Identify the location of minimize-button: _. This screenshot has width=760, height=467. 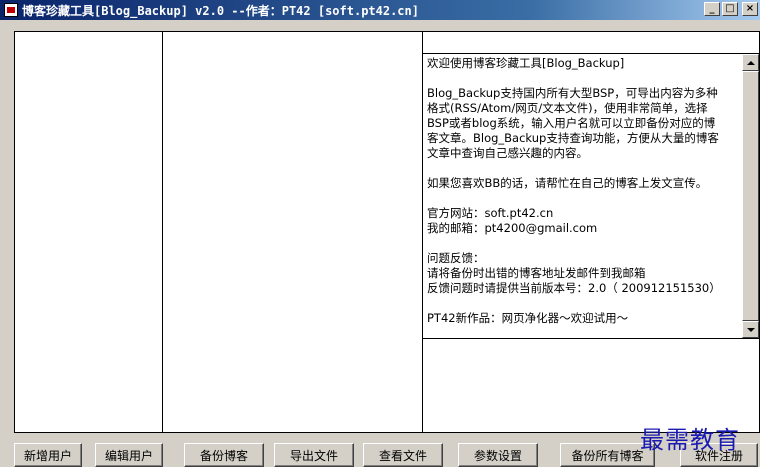
(712, 9).